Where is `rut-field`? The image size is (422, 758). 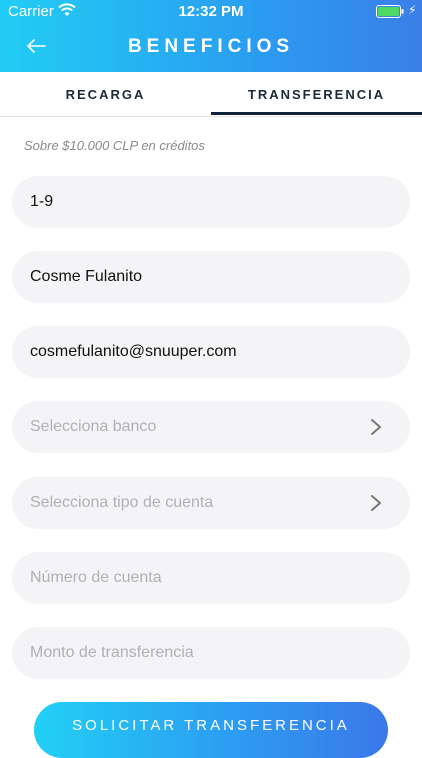 rut-field is located at coordinates (211, 202).